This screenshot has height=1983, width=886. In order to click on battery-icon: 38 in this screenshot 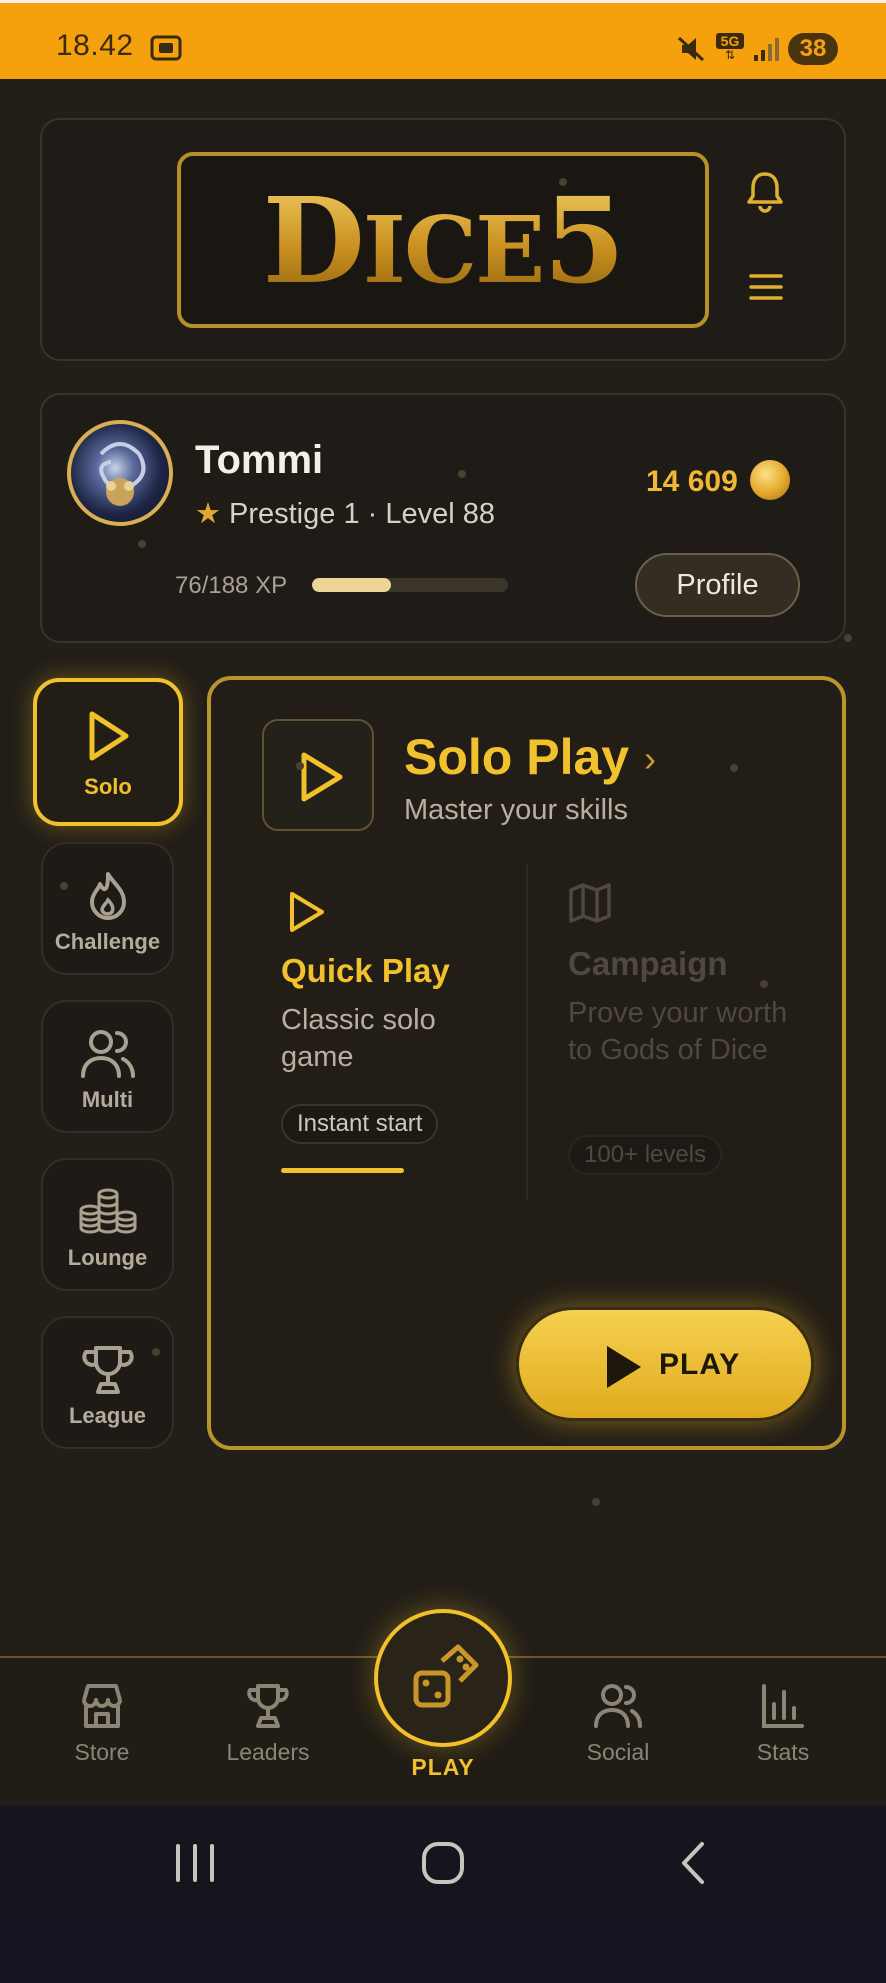, I will do `click(813, 49)`.